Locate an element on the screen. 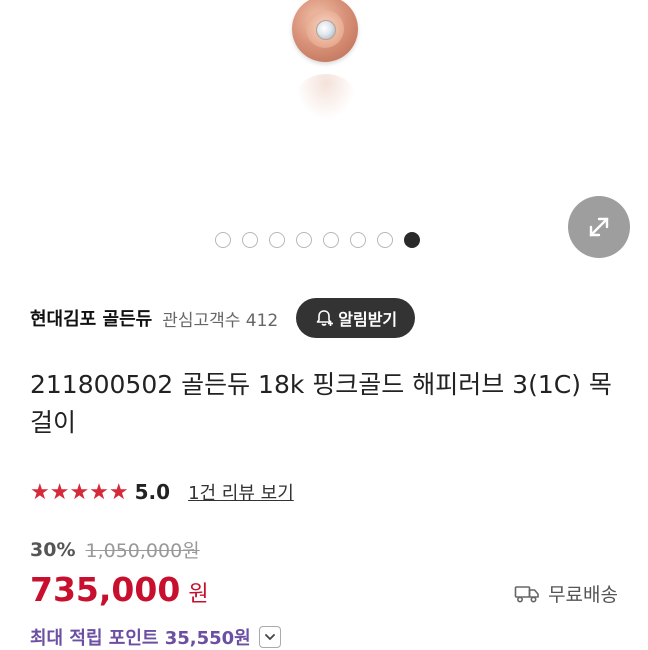 This screenshot has height=650, width=648. discount-rate: 30% is located at coordinates (53, 549).